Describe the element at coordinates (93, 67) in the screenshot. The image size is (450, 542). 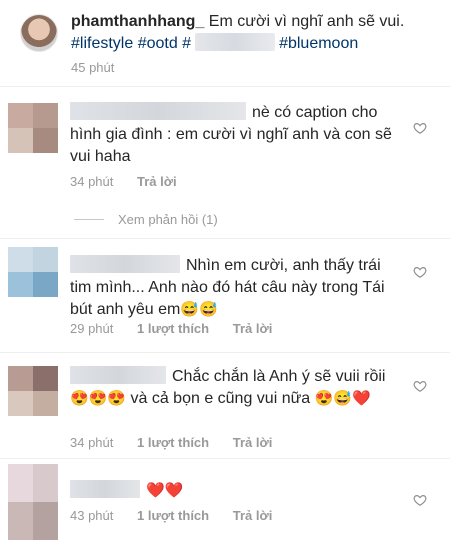
I see `caption-timestamp: 45 phút` at that location.